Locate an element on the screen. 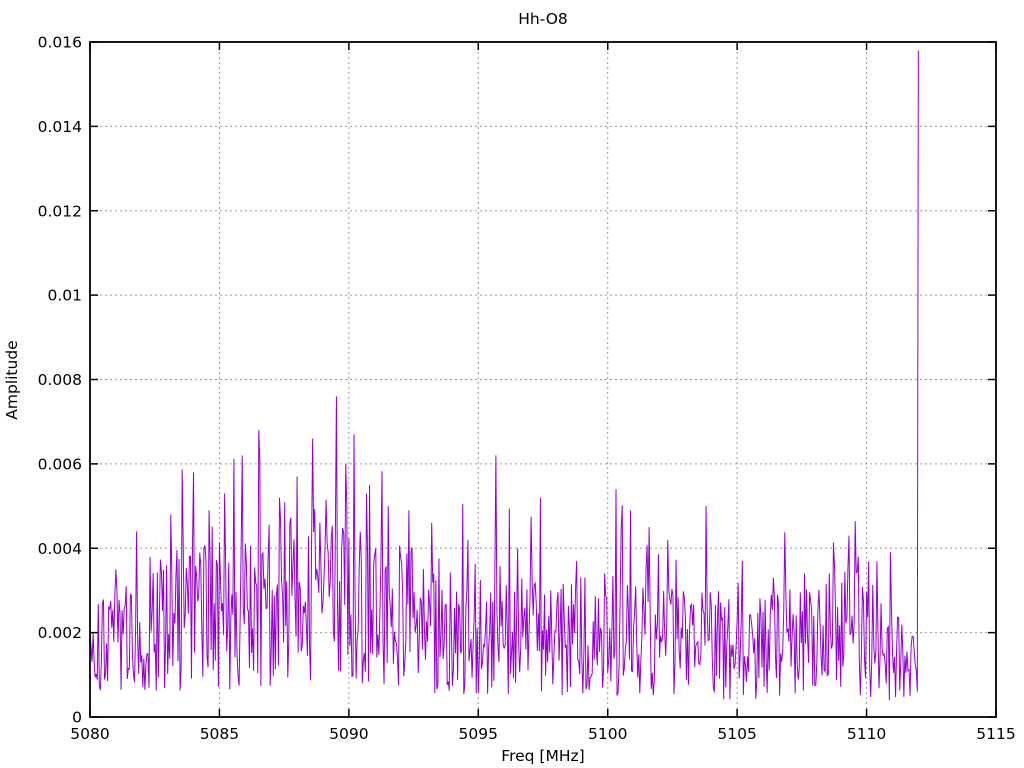 The height and width of the screenshot is (768, 1024). y-tick-label: 0.014 is located at coordinates (60, 127).